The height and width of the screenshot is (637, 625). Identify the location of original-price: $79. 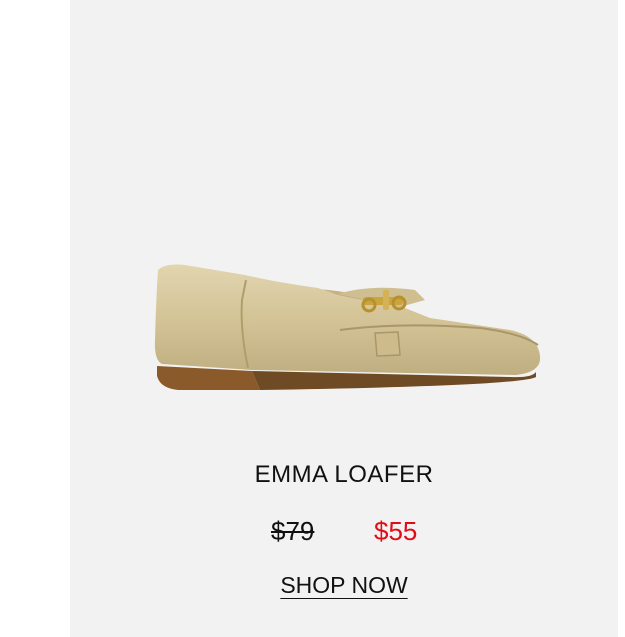
(293, 531).